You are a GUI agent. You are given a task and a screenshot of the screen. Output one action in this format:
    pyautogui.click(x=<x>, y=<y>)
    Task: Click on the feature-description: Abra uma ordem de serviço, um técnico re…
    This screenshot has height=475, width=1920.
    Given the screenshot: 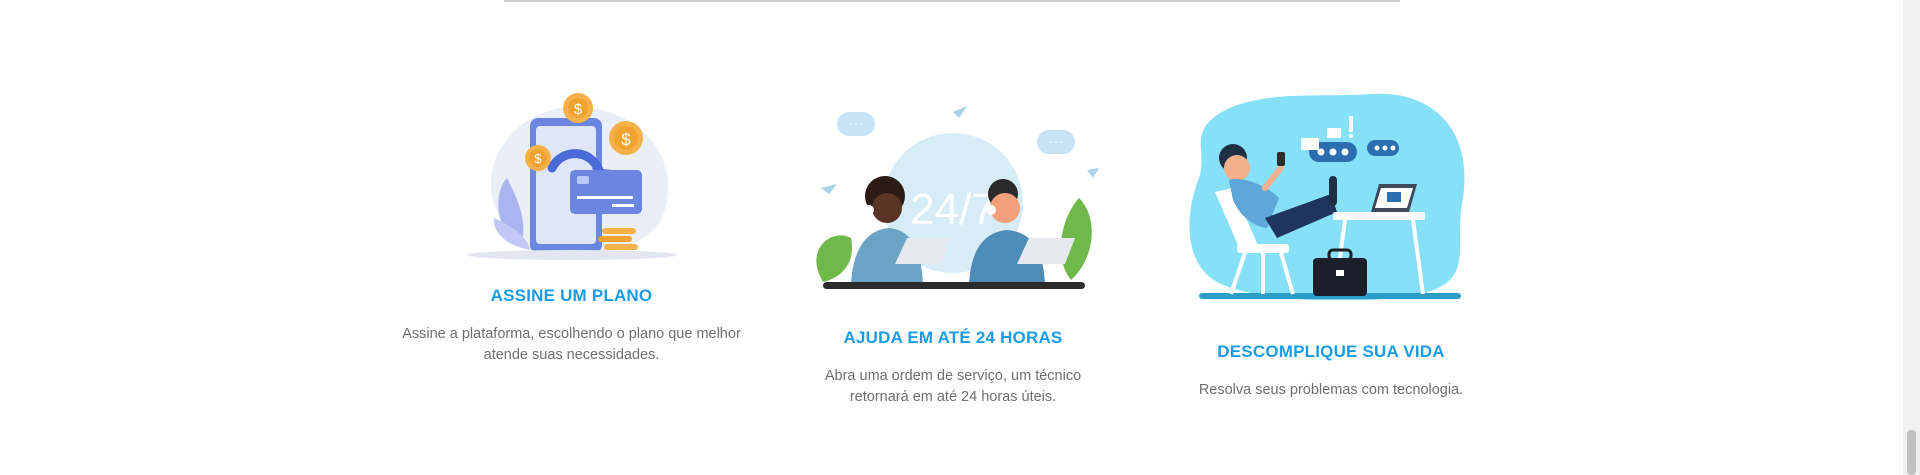 What is the action you would take?
    pyautogui.click(x=953, y=386)
    